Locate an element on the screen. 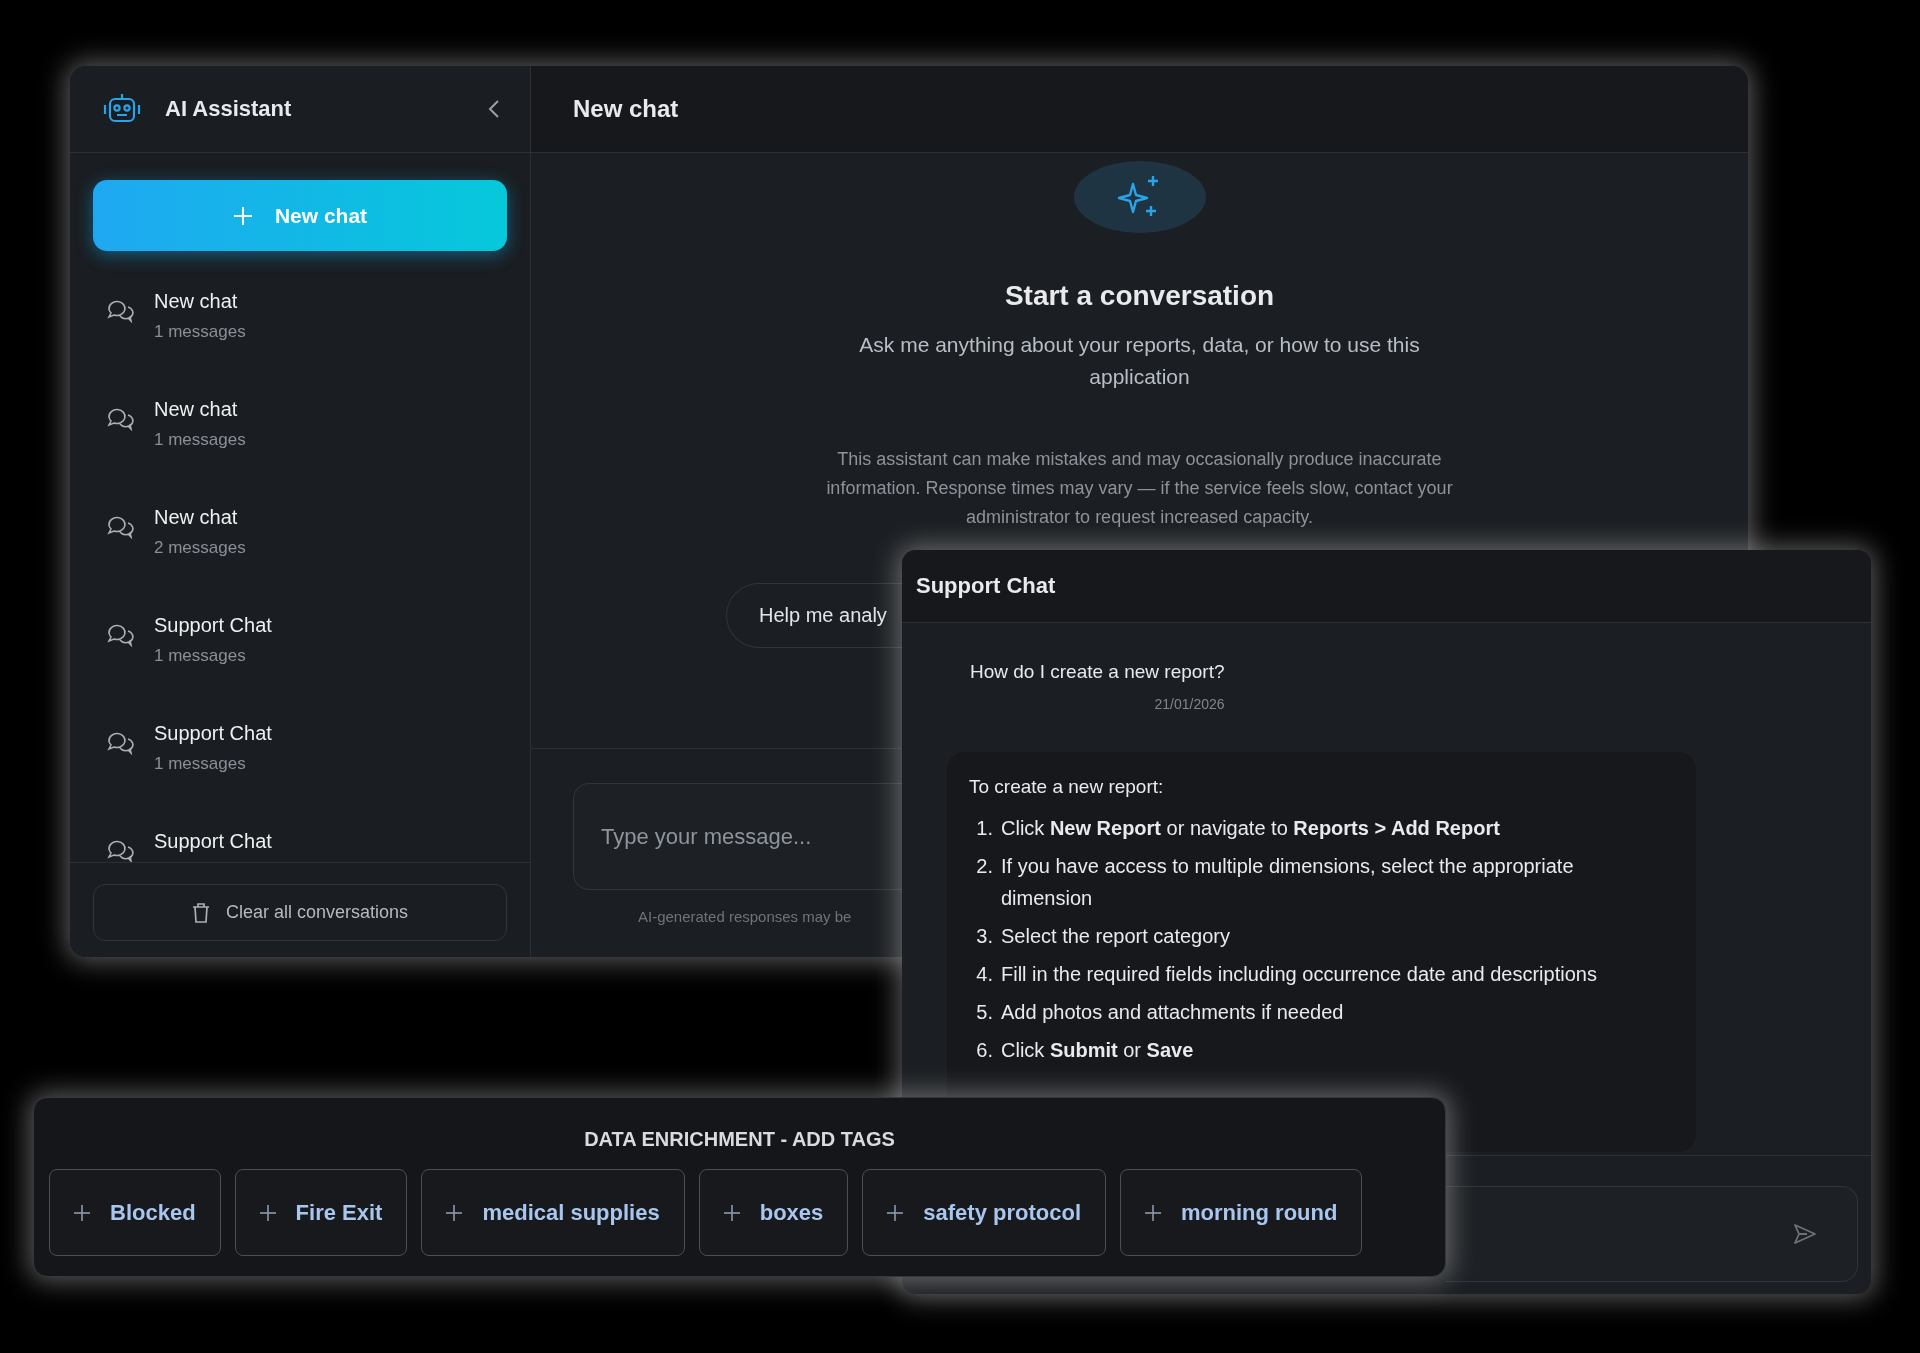  step-text: Select the report category is located at coordinates (1115, 936).